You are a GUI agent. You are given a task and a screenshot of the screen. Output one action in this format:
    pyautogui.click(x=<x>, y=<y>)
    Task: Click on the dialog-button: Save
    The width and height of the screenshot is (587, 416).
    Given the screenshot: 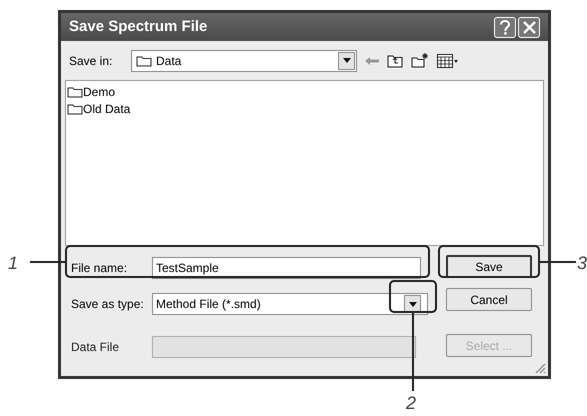 What is the action you would take?
    pyautogui.click(x=489, y=266)
    